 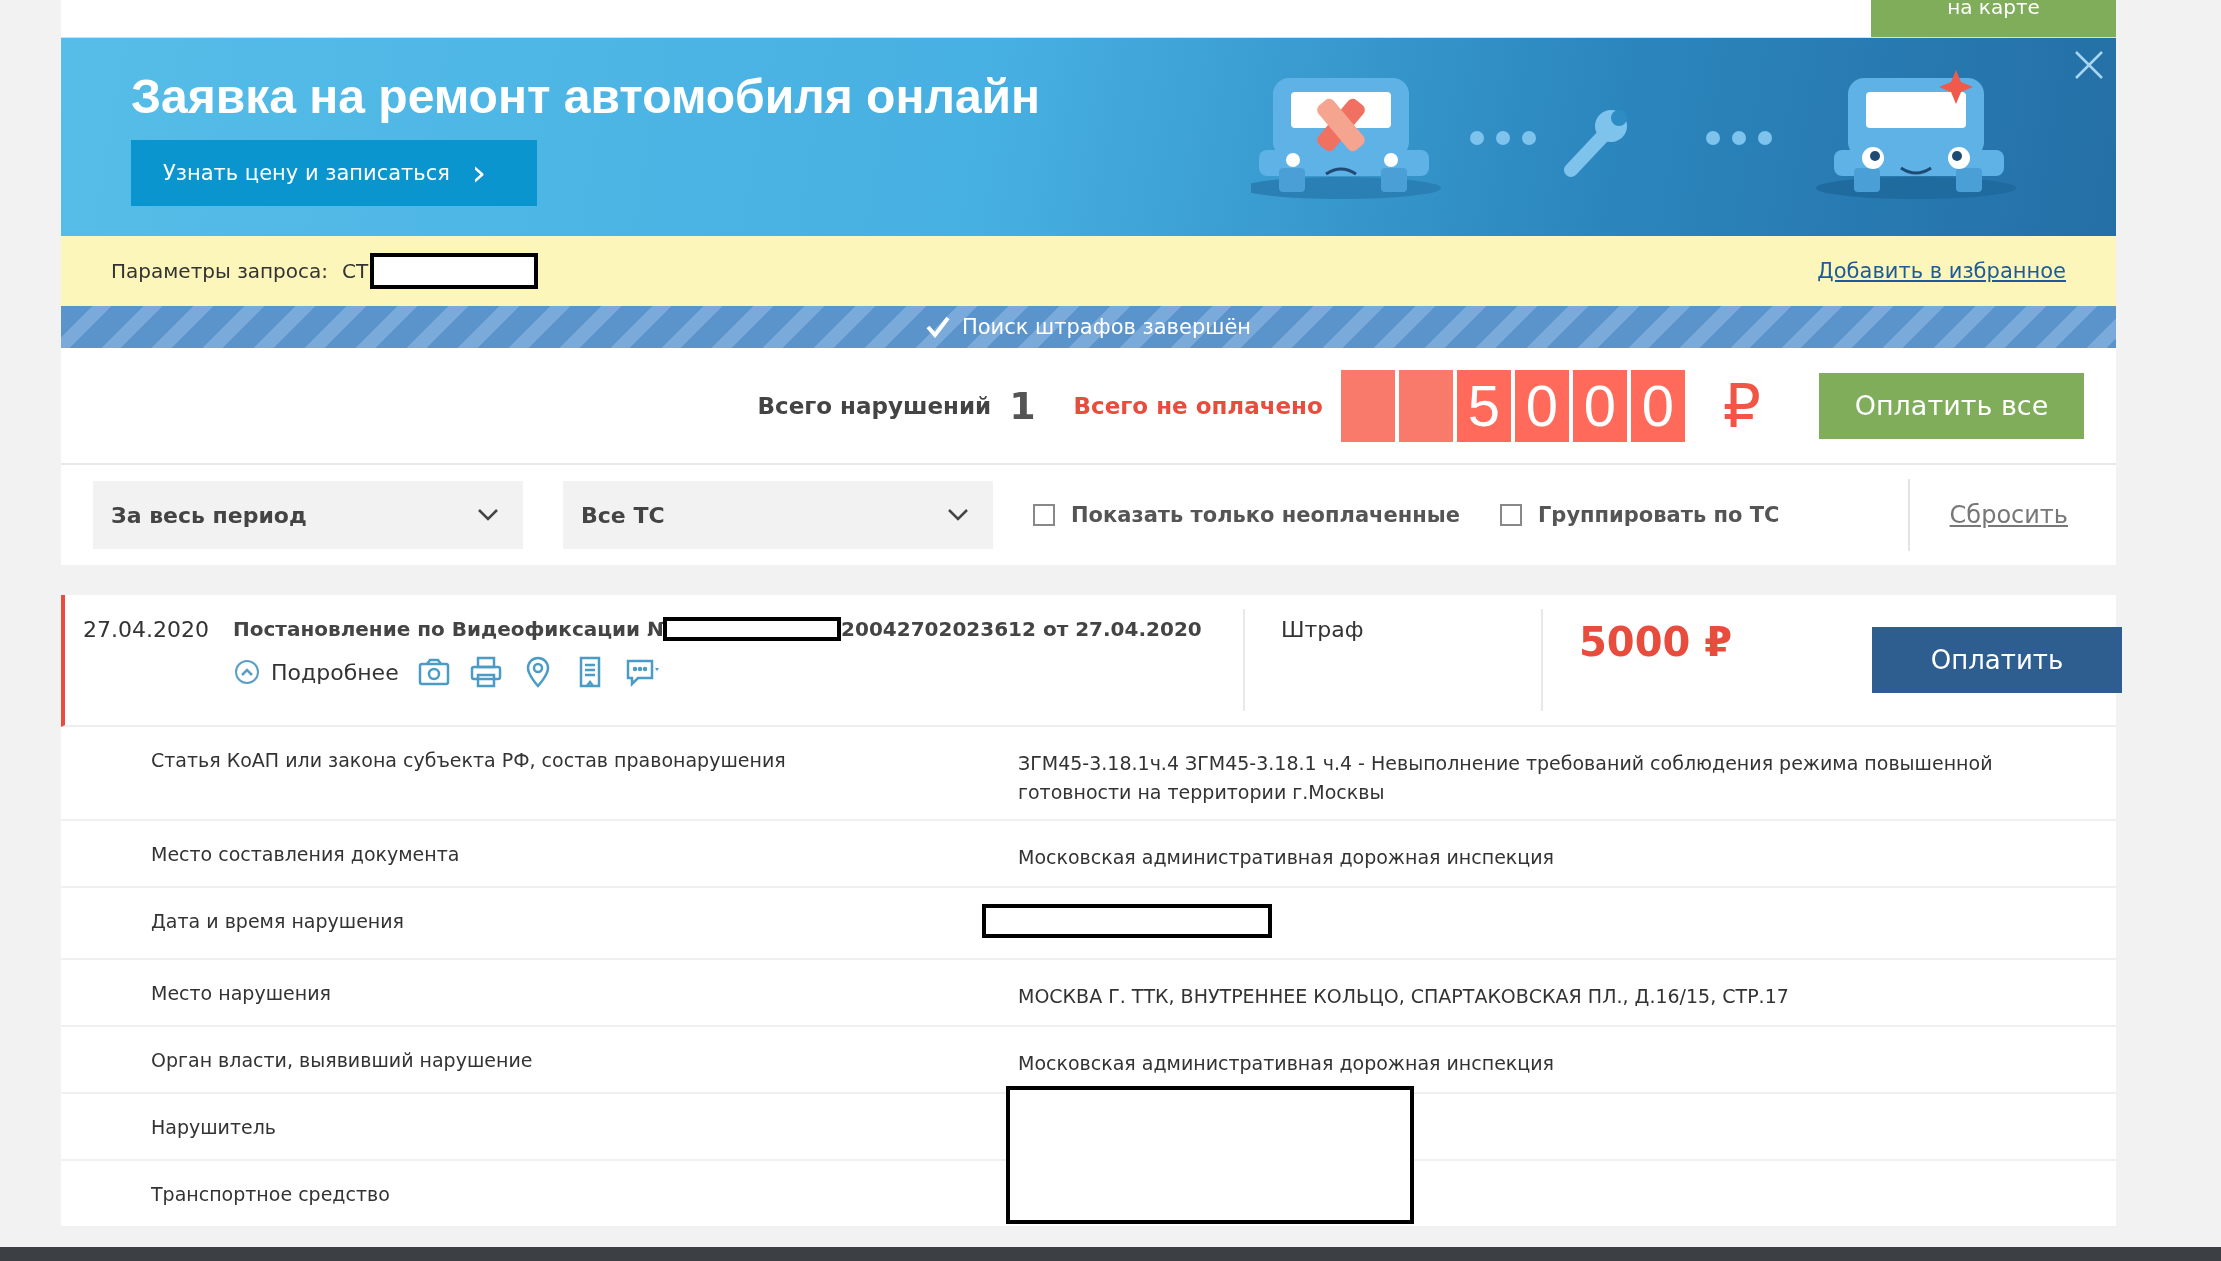 I want to click on detail-label: Транспортное средство, so click(x=270, y=1194).